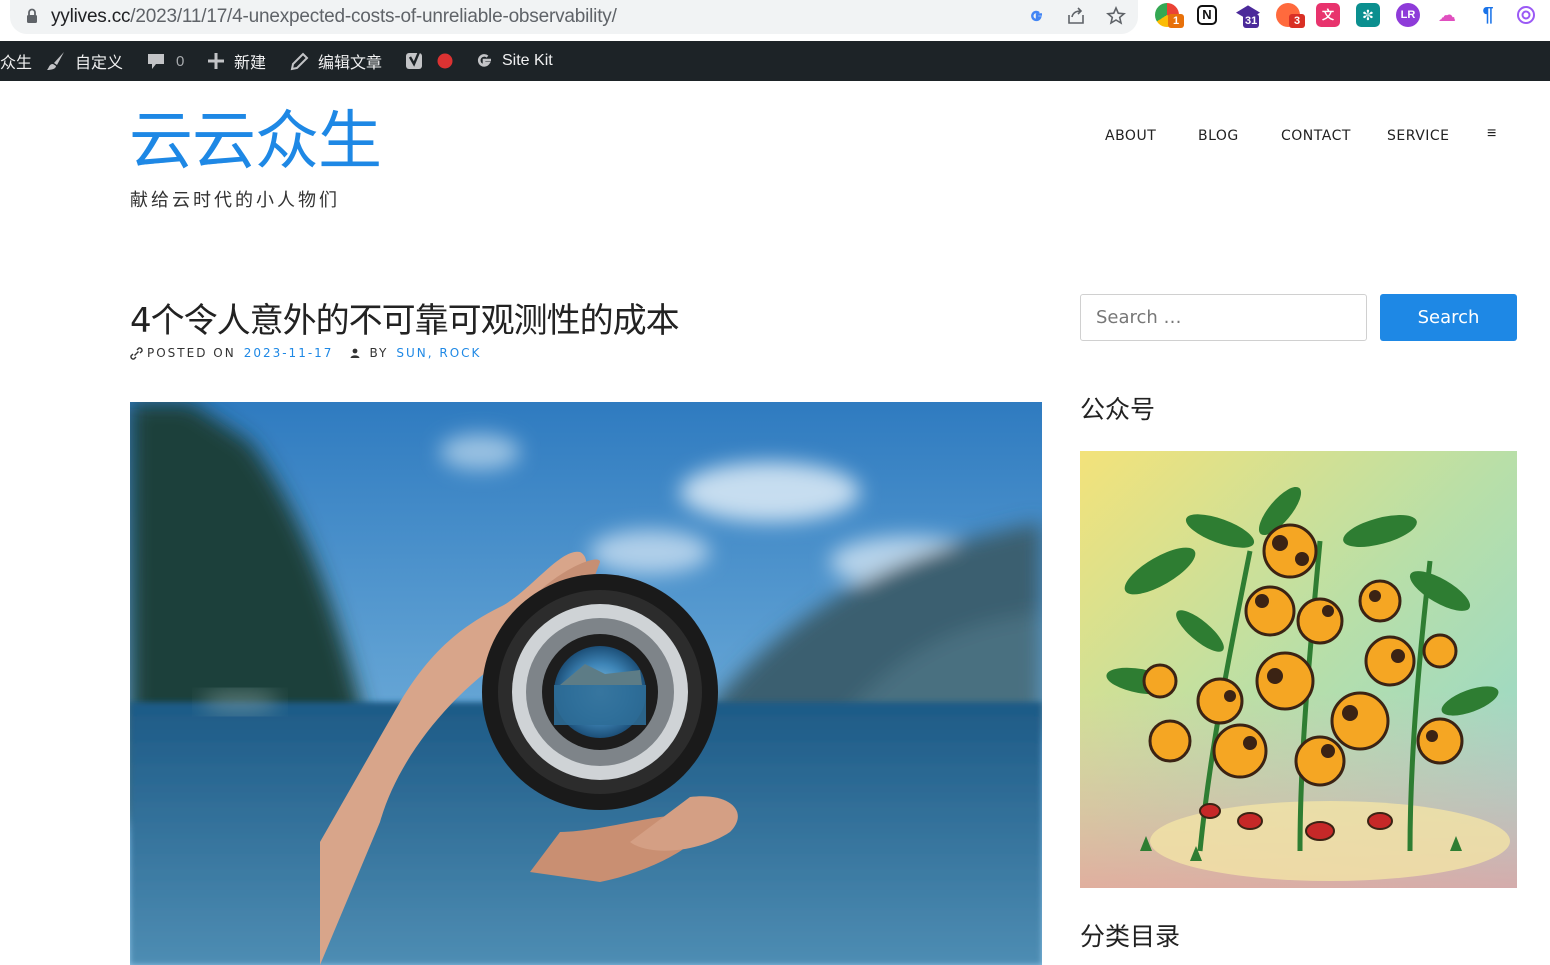  What do you see at coordinates (405, 321) in the screenshot?
I see `post-title: 4个令人意外的不可靠可观测性的成本` at bounding box center [405, 321].